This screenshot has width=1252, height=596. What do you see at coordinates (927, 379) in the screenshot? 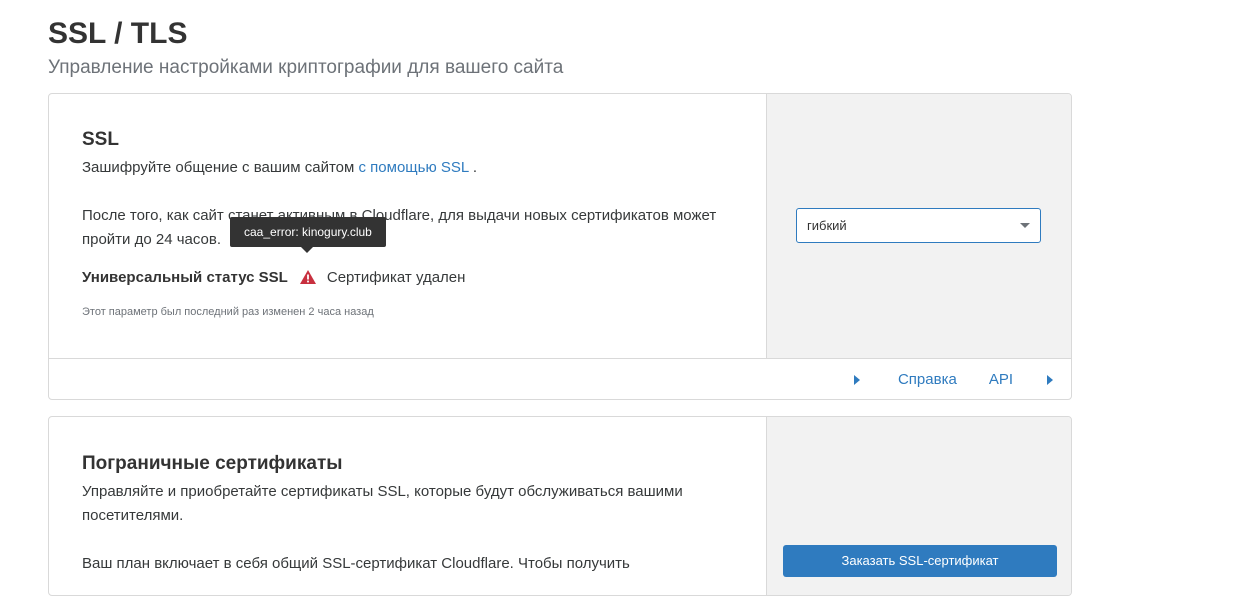
I see `help-link-label: Справка` at bounding box center [927, 379].